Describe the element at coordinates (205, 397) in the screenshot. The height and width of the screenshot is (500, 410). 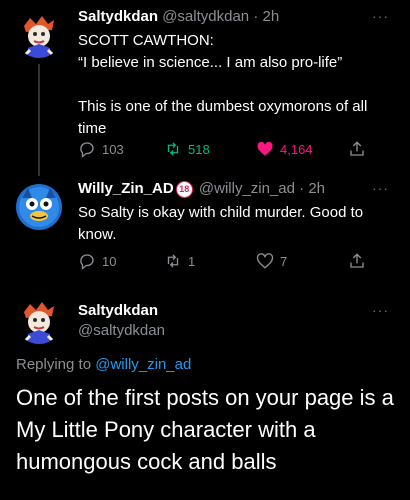
I see `tweet-line: One of the first posts on your page is a` at that location.